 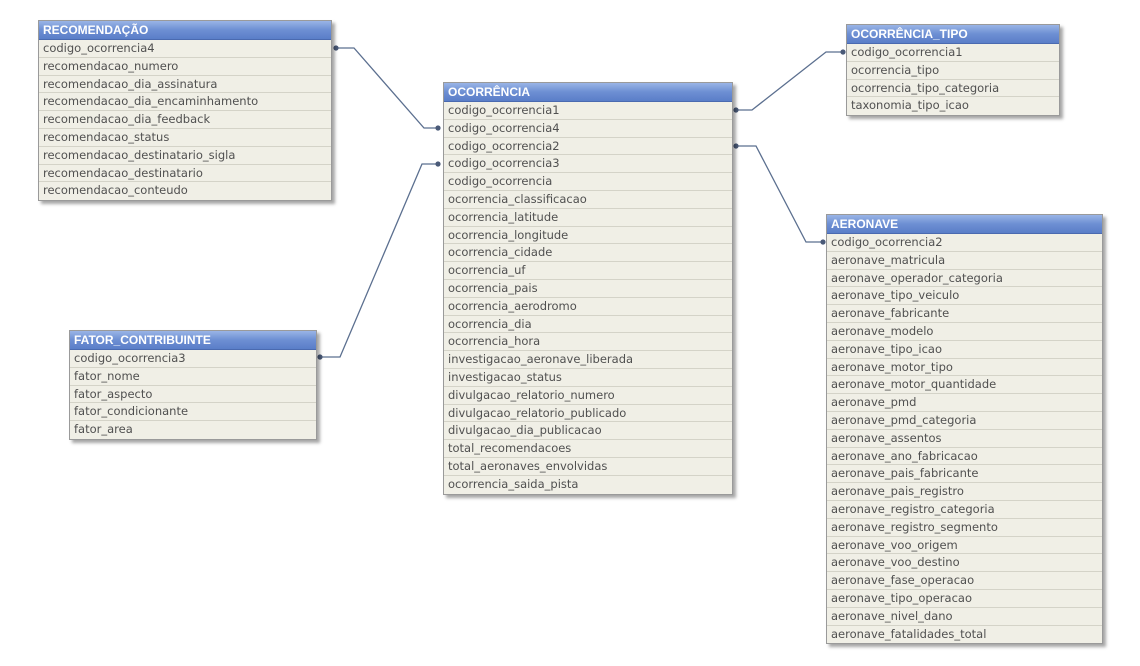 I want to click on field-row: ocorrencia_latitude, so click(x=588, y=218).